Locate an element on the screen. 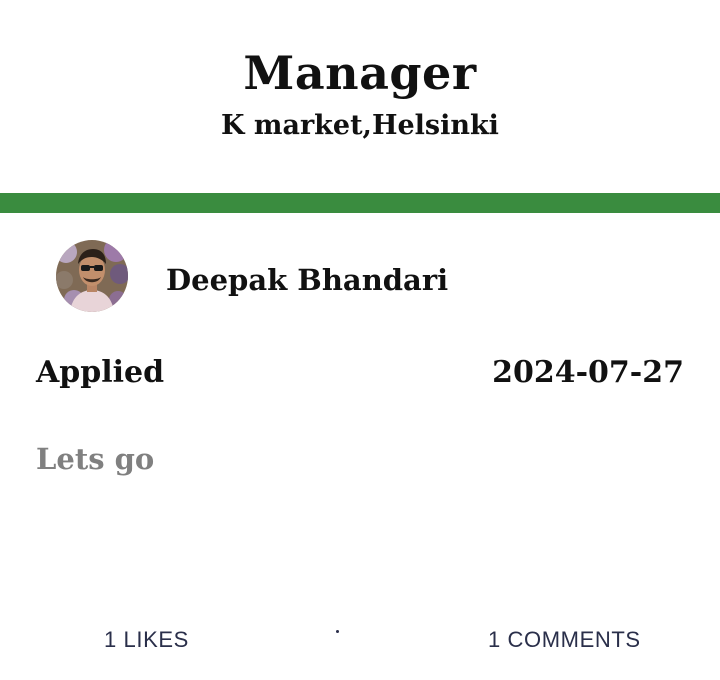 This screenshot has height=680, width=720. application-status: Applied is located at coordinates (100, 372).